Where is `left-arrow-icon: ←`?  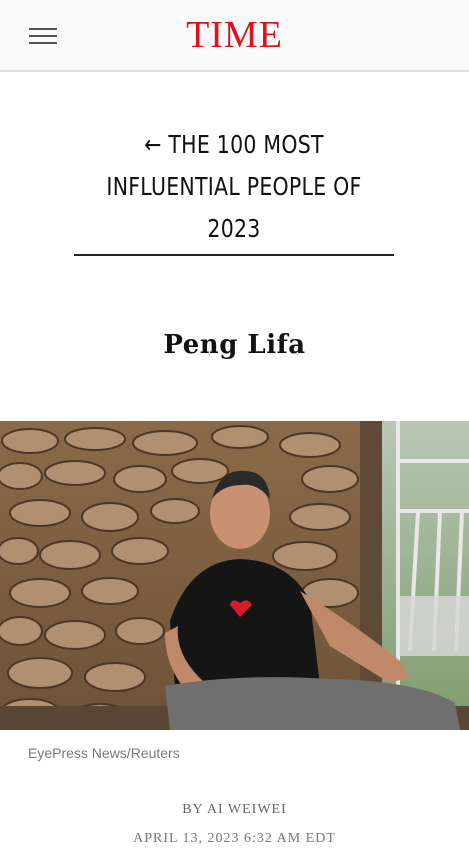 left-arrow-icon: ← is located at coordinates (153, 144).